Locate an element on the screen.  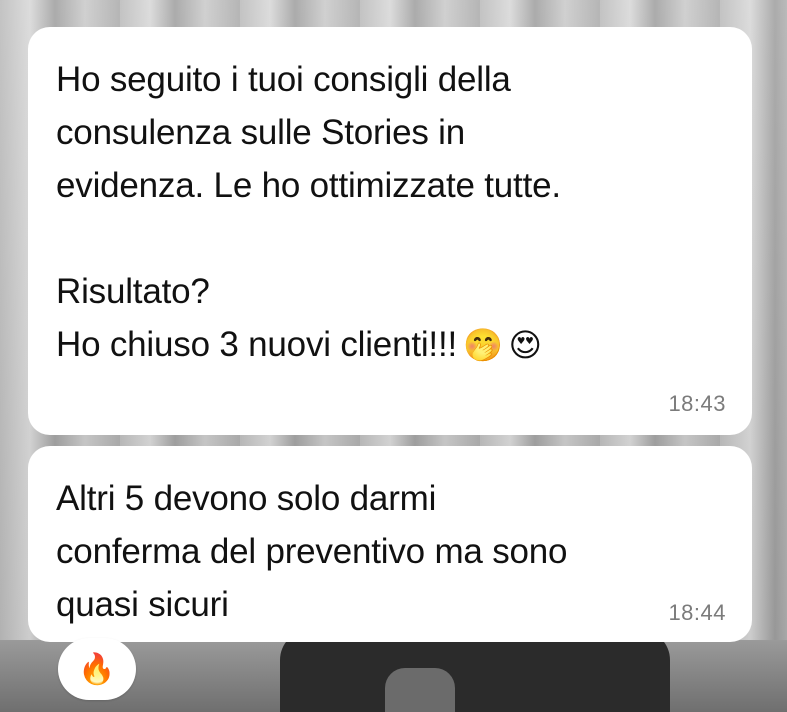
message-text: Ho chiuso 3 nuovi clienti!!! is located at coordinates (257, 344).